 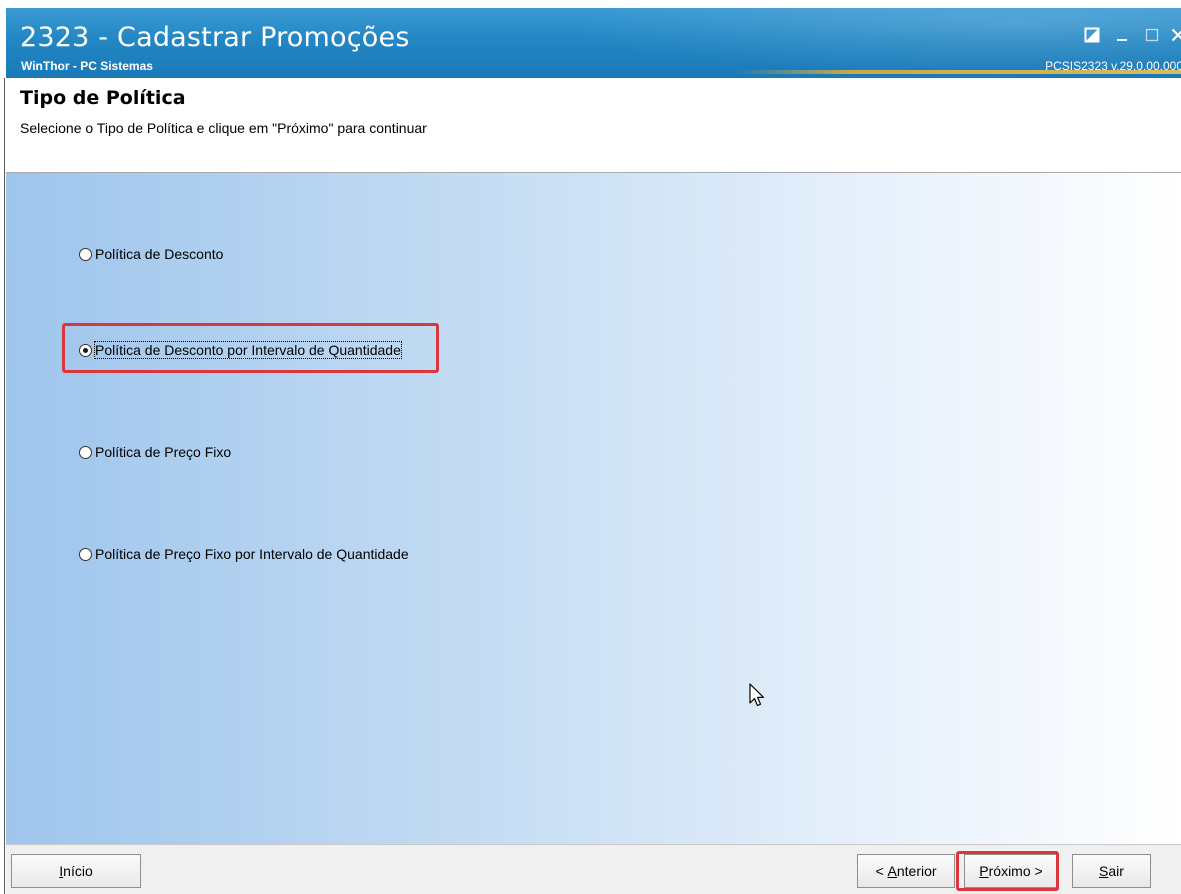 I want to click on button-mnemonic: A, so click(x=892, y=871).